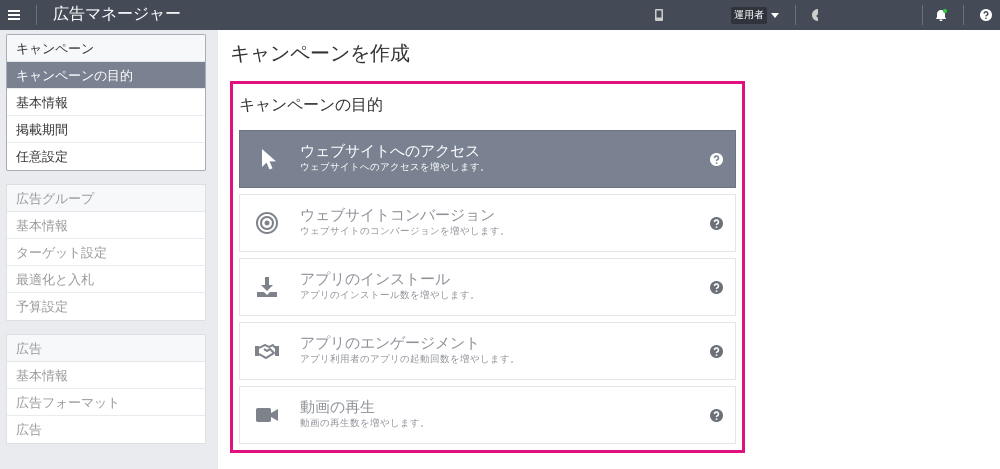  What do you see at coordinates (659, 15) in the screenshot?
I see `mobile-icon` at bounding box center [659, 15].